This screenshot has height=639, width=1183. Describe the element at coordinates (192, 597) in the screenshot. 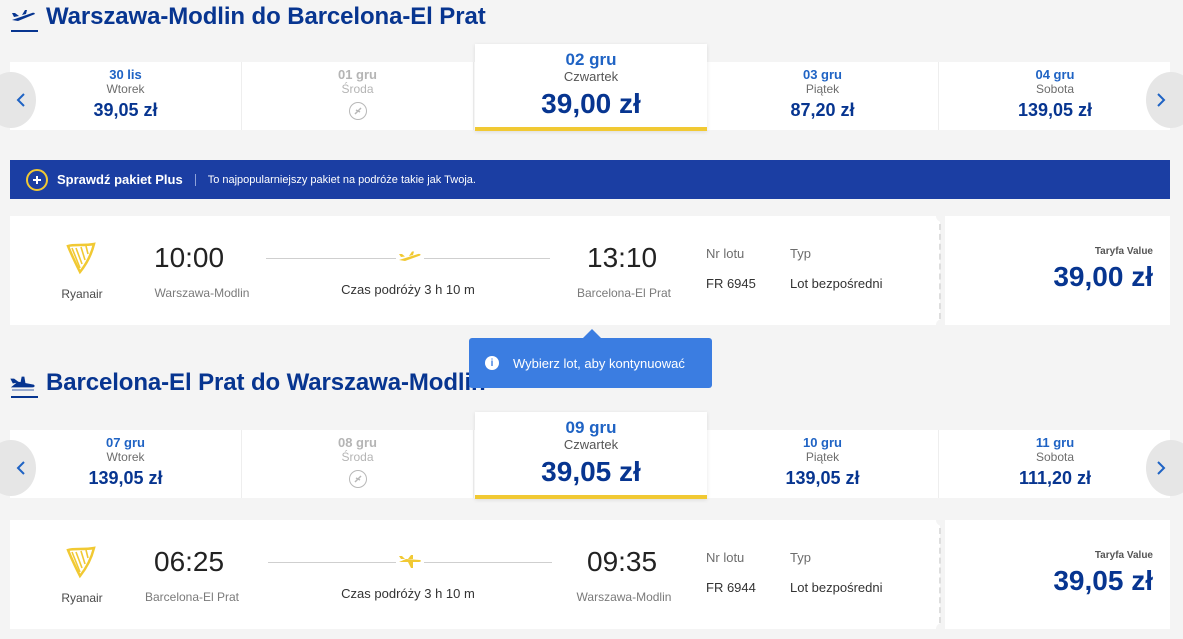

I see `departure-city: Barcelona-El Prat` at that location.